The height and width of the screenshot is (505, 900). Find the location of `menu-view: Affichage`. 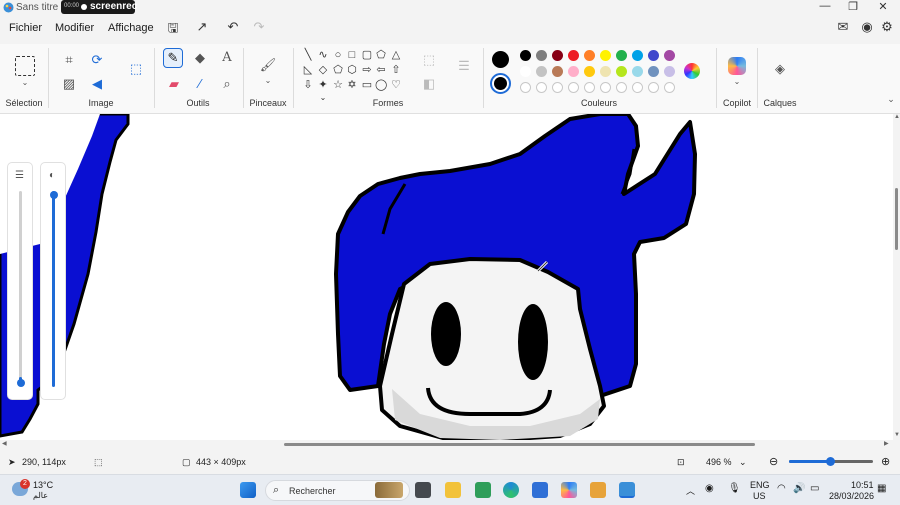

menu-view: Affichage is located at coordinates (131, 28).